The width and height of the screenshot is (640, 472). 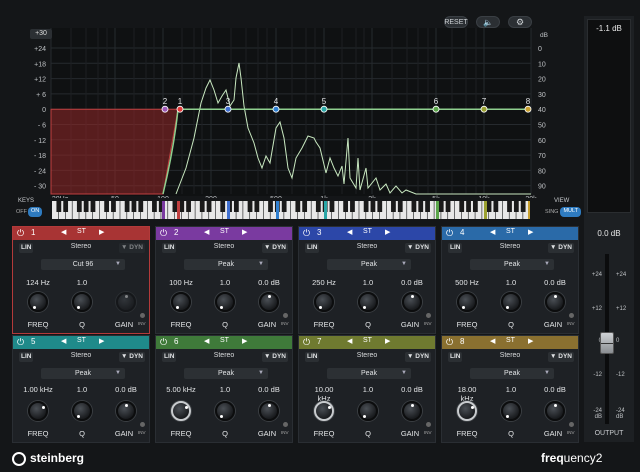 I want to click on keys-on: ON, so click(x=35, y=212).